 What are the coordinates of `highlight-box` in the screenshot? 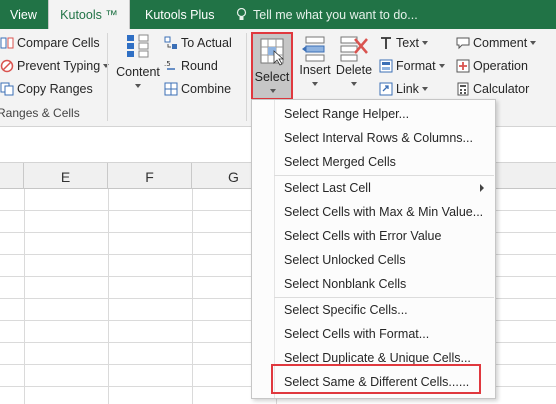 It's located at (376, 379).